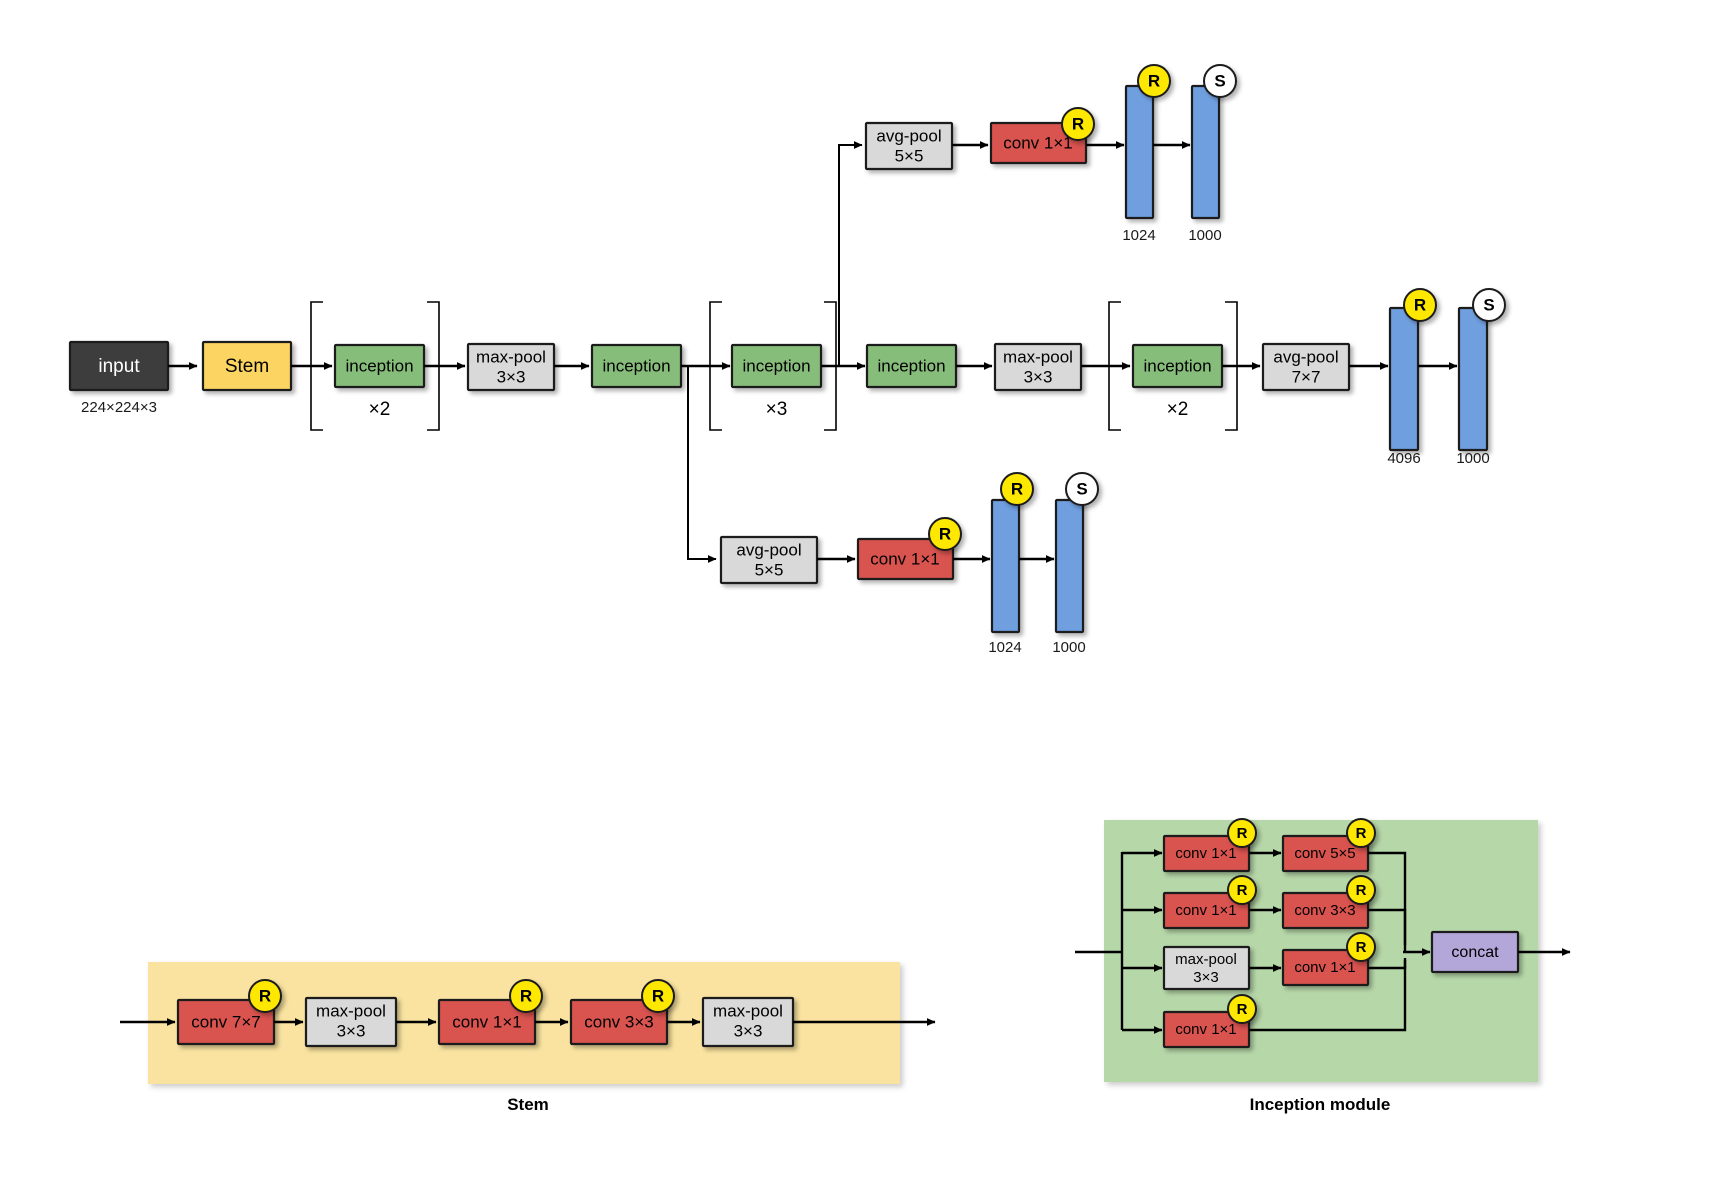 This screenshot has height=1181, width=1727. I want to click on node-inception-group3: inception, so click(1177, 366).